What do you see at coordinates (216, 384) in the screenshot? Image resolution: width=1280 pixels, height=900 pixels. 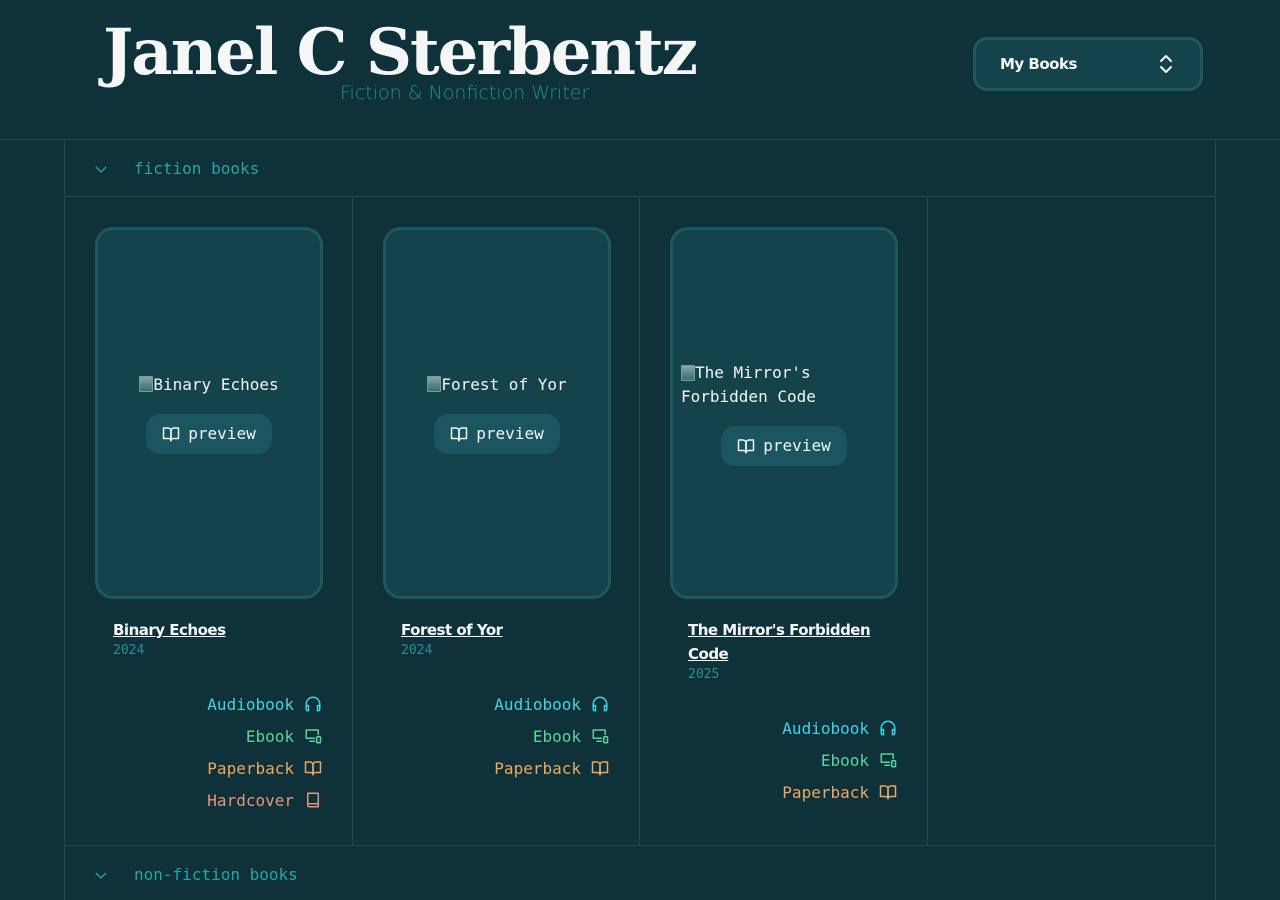 I see `cover-alt-text: Binary Echoes` at bounding box center [216, 384].